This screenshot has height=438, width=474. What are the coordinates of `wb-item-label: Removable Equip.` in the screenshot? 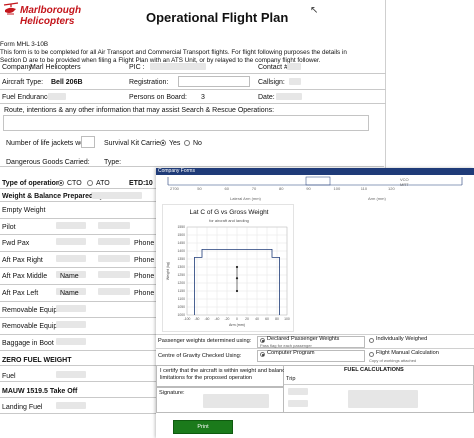 It's located at (31, 327).